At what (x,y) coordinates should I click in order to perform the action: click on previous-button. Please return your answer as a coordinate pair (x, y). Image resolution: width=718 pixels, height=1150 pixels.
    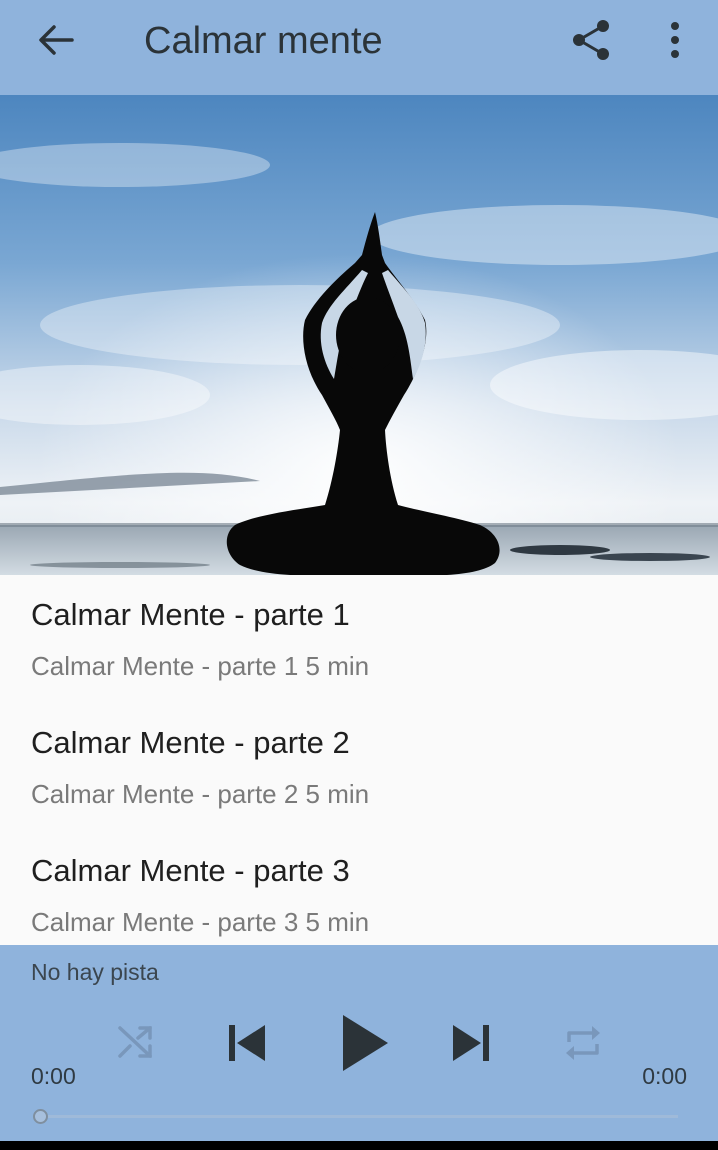
    Looking at the image, I should click on (247, 1045).